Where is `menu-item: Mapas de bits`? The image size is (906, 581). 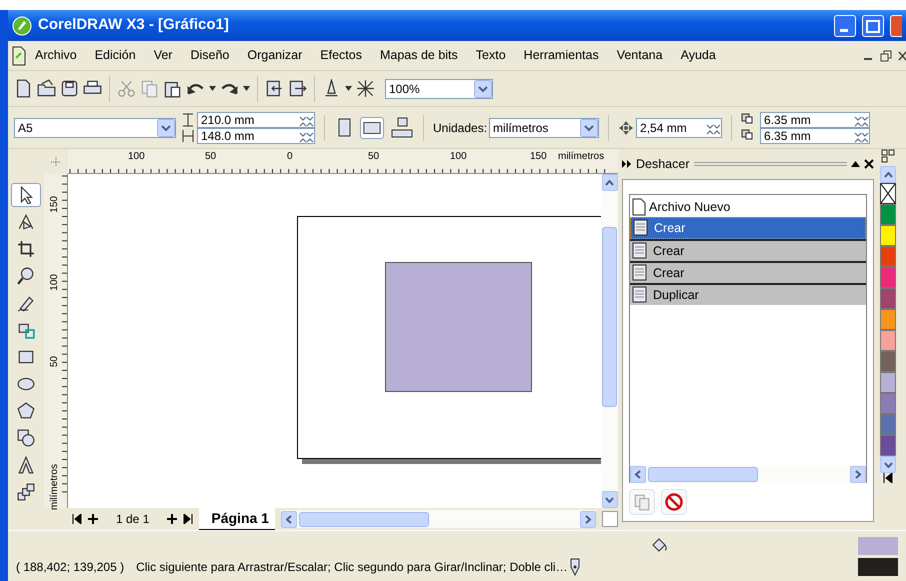
menu-item: Mapas de bits is located at coordinates (418, 55).